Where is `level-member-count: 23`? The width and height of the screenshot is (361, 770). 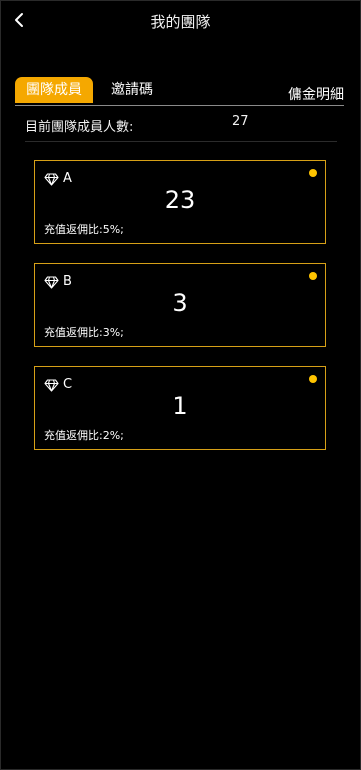 level-member-count: 23 is located at coordinates (180, 200).